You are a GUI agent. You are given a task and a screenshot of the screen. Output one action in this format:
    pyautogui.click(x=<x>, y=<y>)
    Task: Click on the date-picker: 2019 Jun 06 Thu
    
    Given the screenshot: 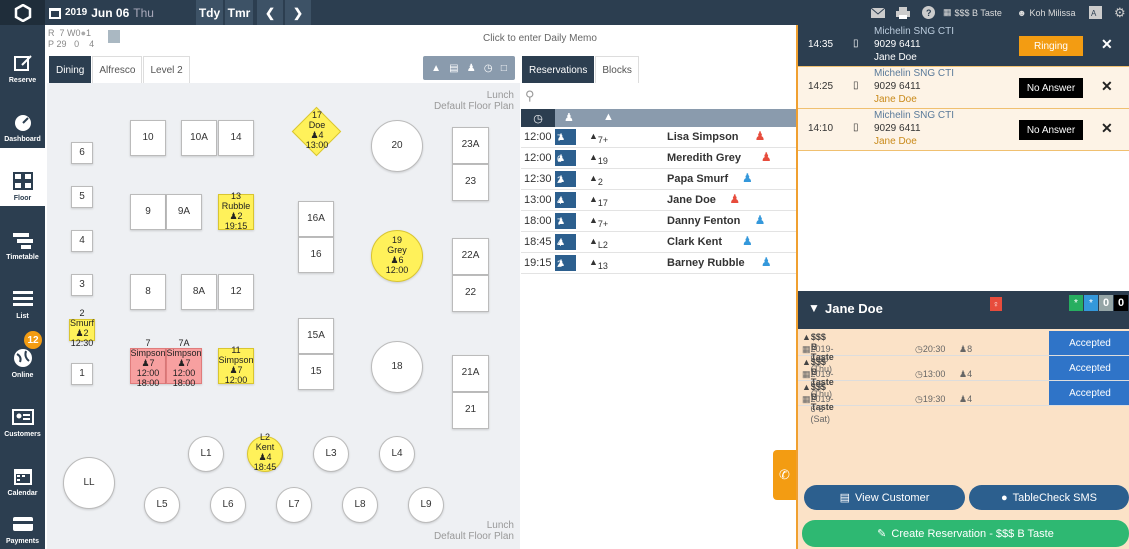 What is the action you would take?
    pyautogui.click(x=101, y=12)
    